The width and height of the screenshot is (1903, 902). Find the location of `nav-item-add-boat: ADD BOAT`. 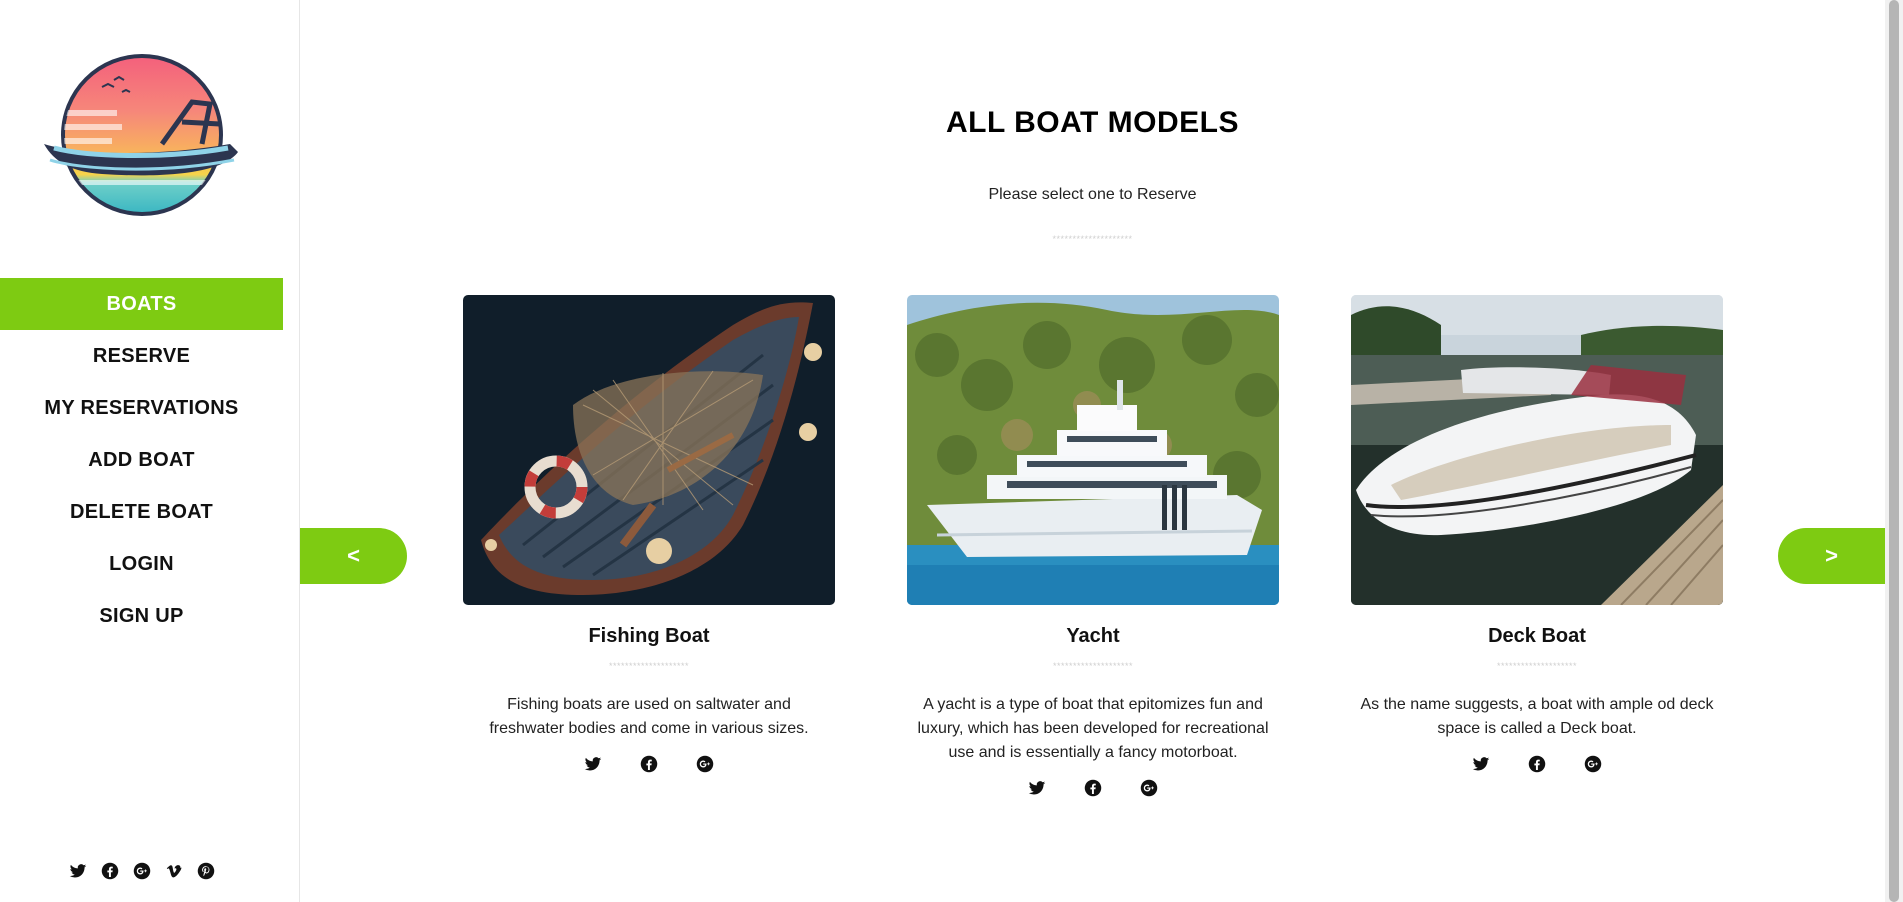

nav-item-add-boat: ADD BOAT is located at coordinates (141, 460).